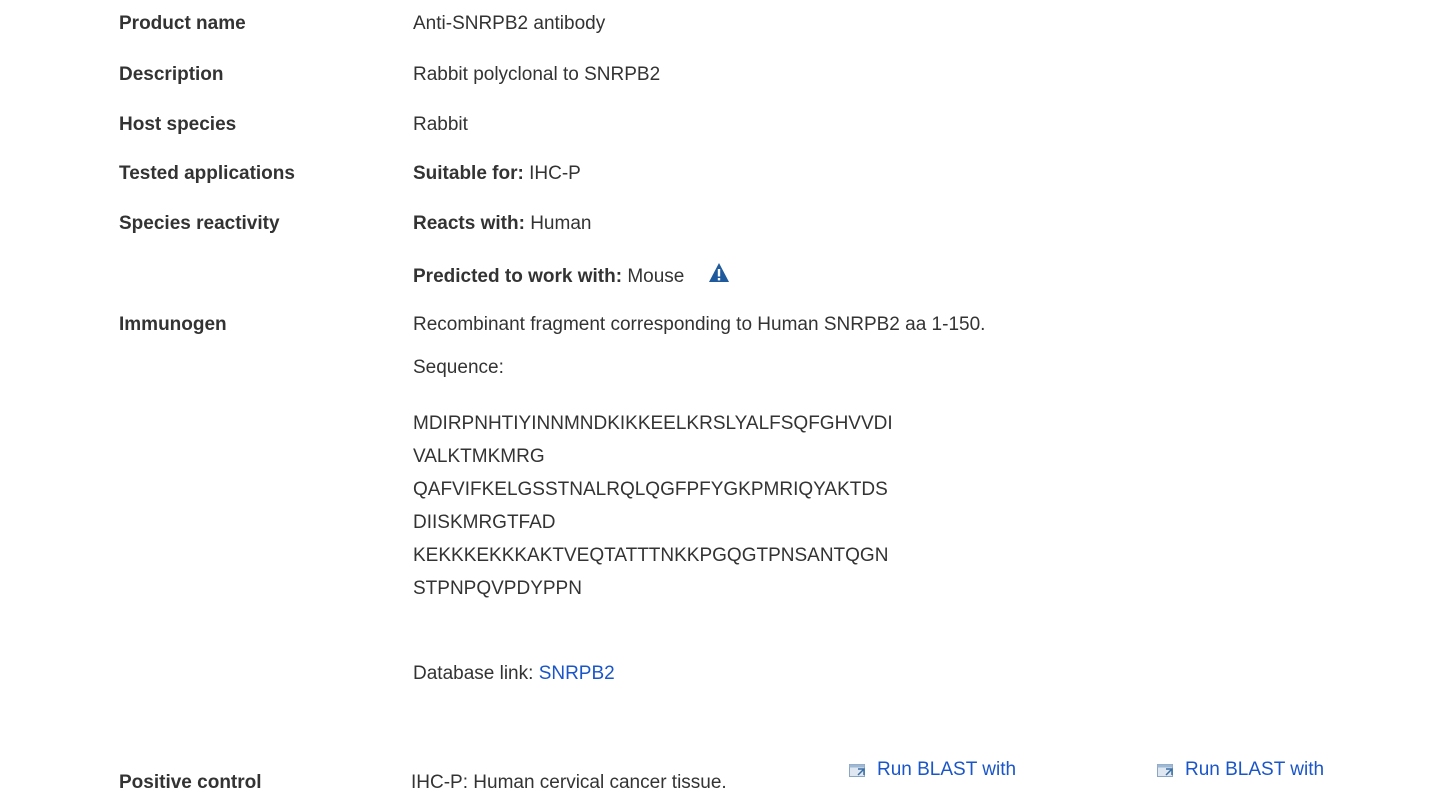 The image size is (1442, 803). Describe the element at coordinates (468, 173) in the screenshot. I see `suitable-for-prefix: Suitable for:` at that location.